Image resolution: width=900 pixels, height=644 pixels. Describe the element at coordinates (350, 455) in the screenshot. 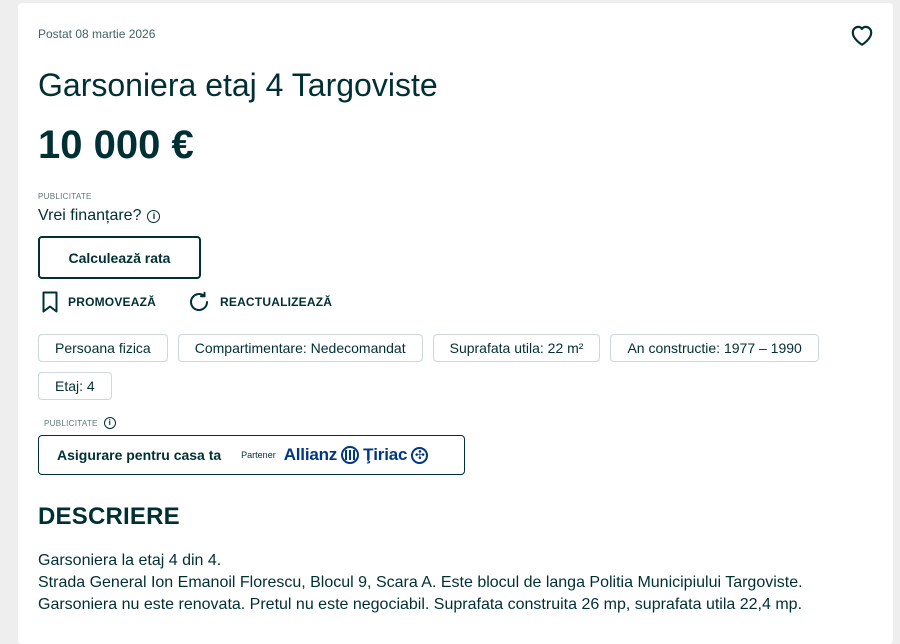

I see `allianz-logo-icon` at that location.